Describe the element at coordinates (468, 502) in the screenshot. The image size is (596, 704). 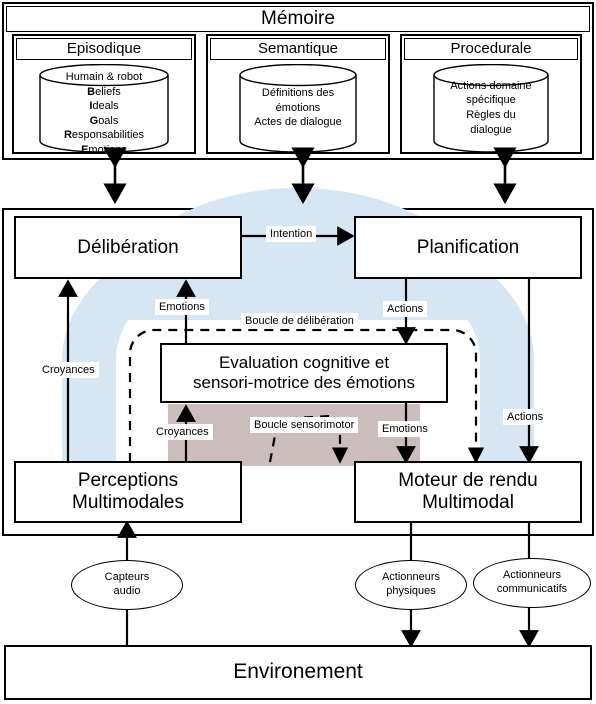
I see `rendering-label-line2: Multimodal` at that location.